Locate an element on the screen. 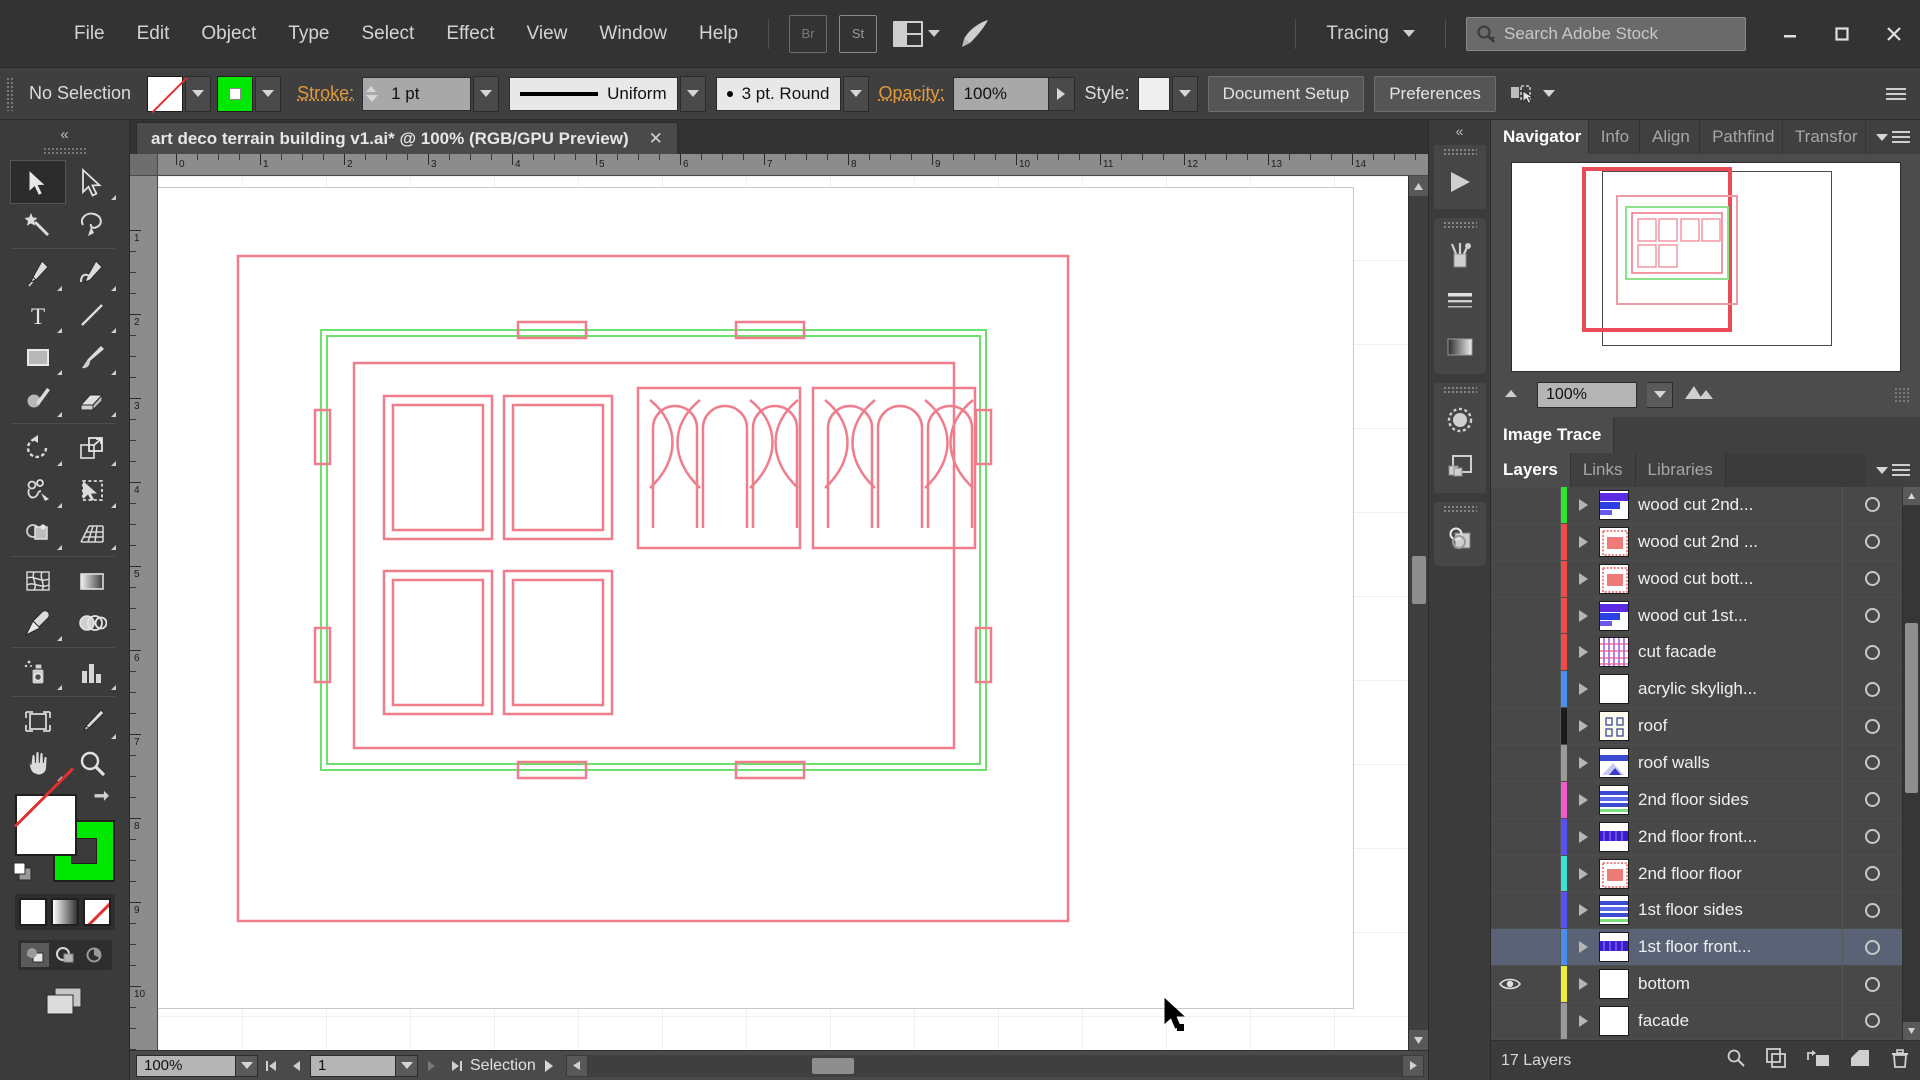 This screenshot has width=1920, height=1080. stroke-weight-label: Stroke: is located at coordinates (325, 93).